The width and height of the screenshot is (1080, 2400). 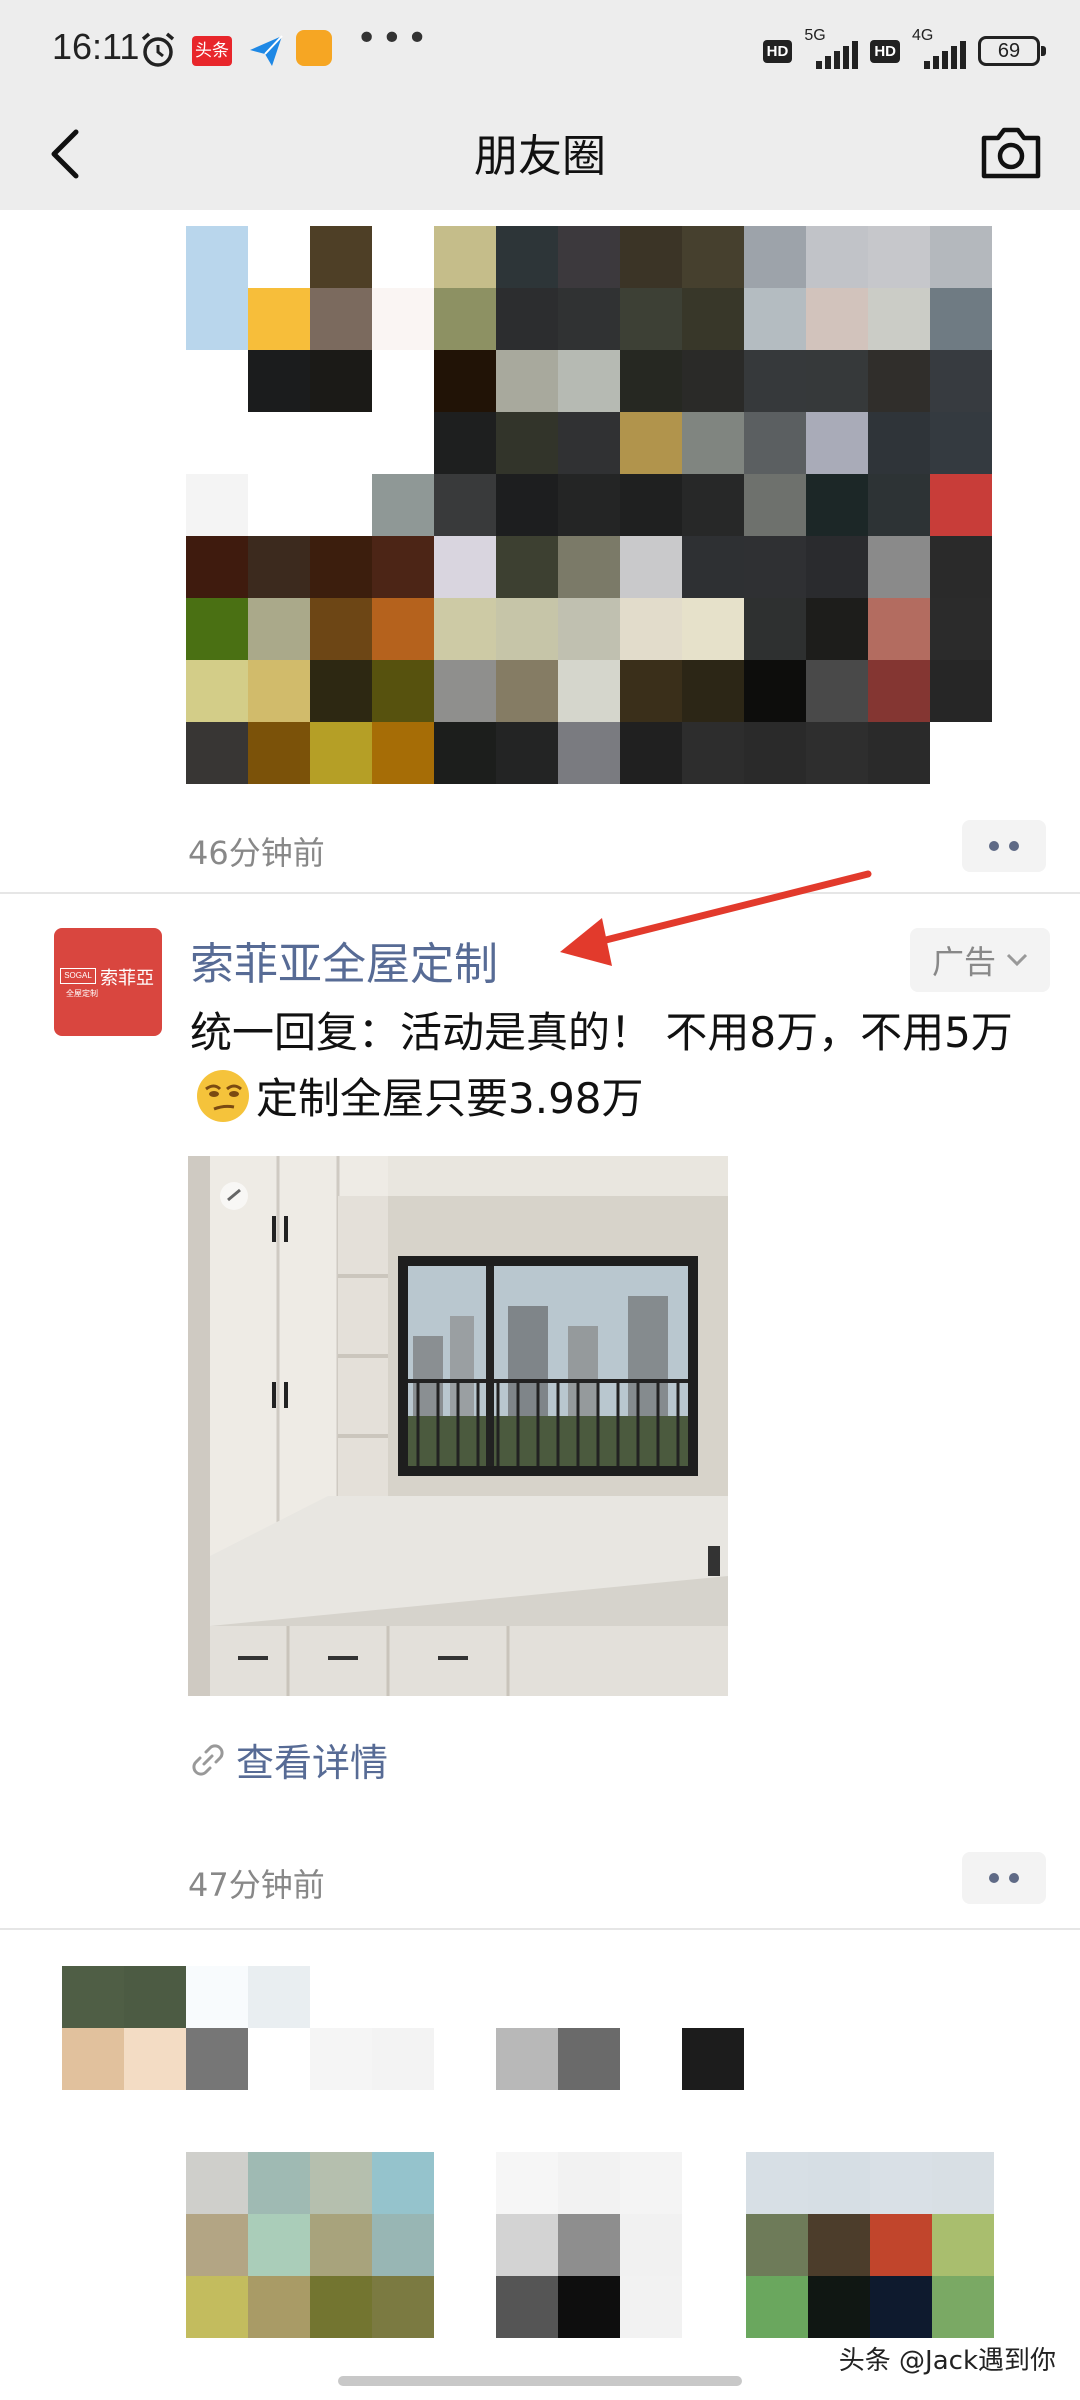 What do you see at coordinates (344, 960) in the screenshot?
I see `advertiser-name: 索菲亚全屋定制` at bounding box center [344, 960].